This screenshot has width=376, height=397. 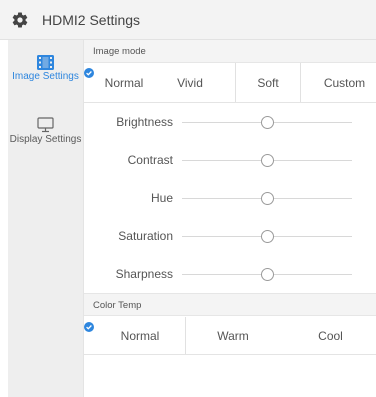 I want to click on hue-slider, so click(x=267, y=198).